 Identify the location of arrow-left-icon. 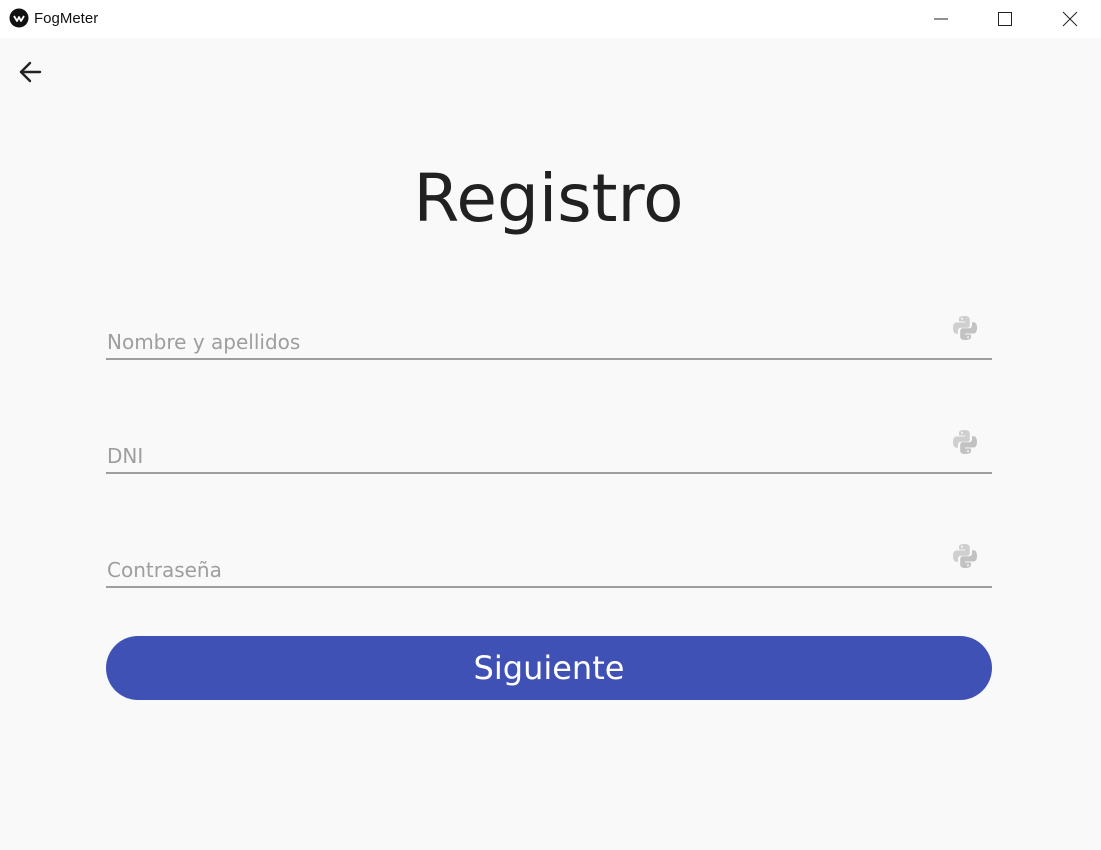
(30, 72).